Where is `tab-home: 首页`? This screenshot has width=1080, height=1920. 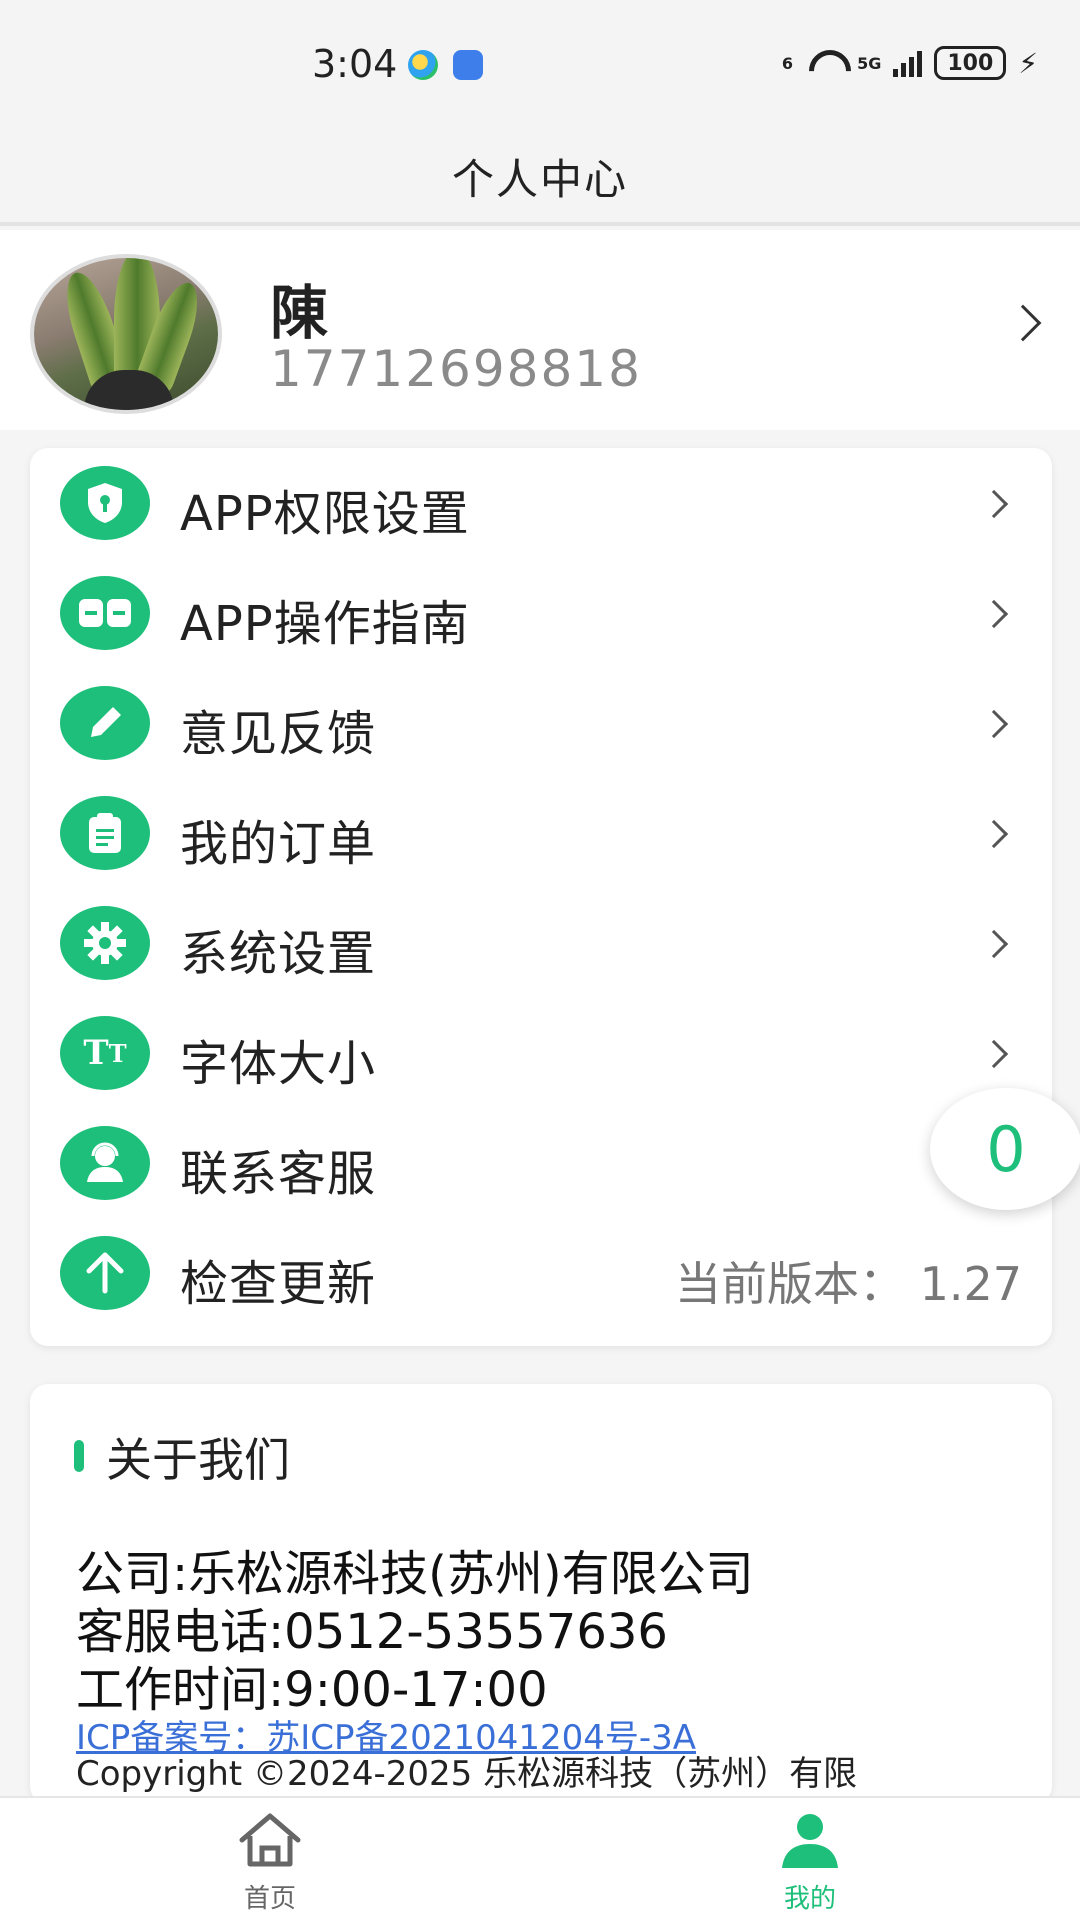 tab-home: 首页 is located at coordinates (270, 1859).